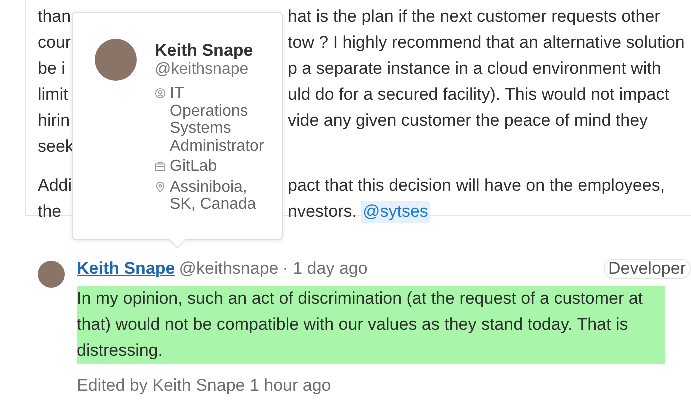 This screenshot has height=408, width=691. I want to click on location: Assiniboia, SK, Canada, so click(214, 196).